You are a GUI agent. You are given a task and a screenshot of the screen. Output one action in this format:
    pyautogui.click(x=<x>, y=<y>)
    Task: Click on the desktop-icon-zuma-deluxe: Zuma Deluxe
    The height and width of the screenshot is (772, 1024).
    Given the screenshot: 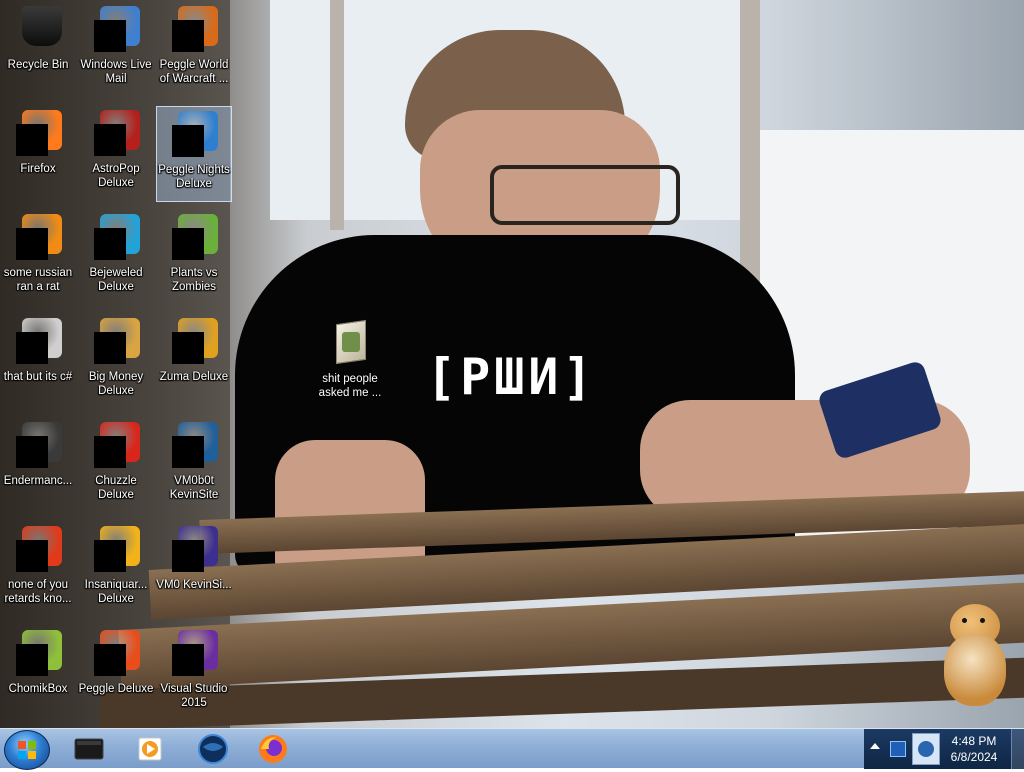 What is the action you would take?
    pyautogui.click(x=194, y=362)
    